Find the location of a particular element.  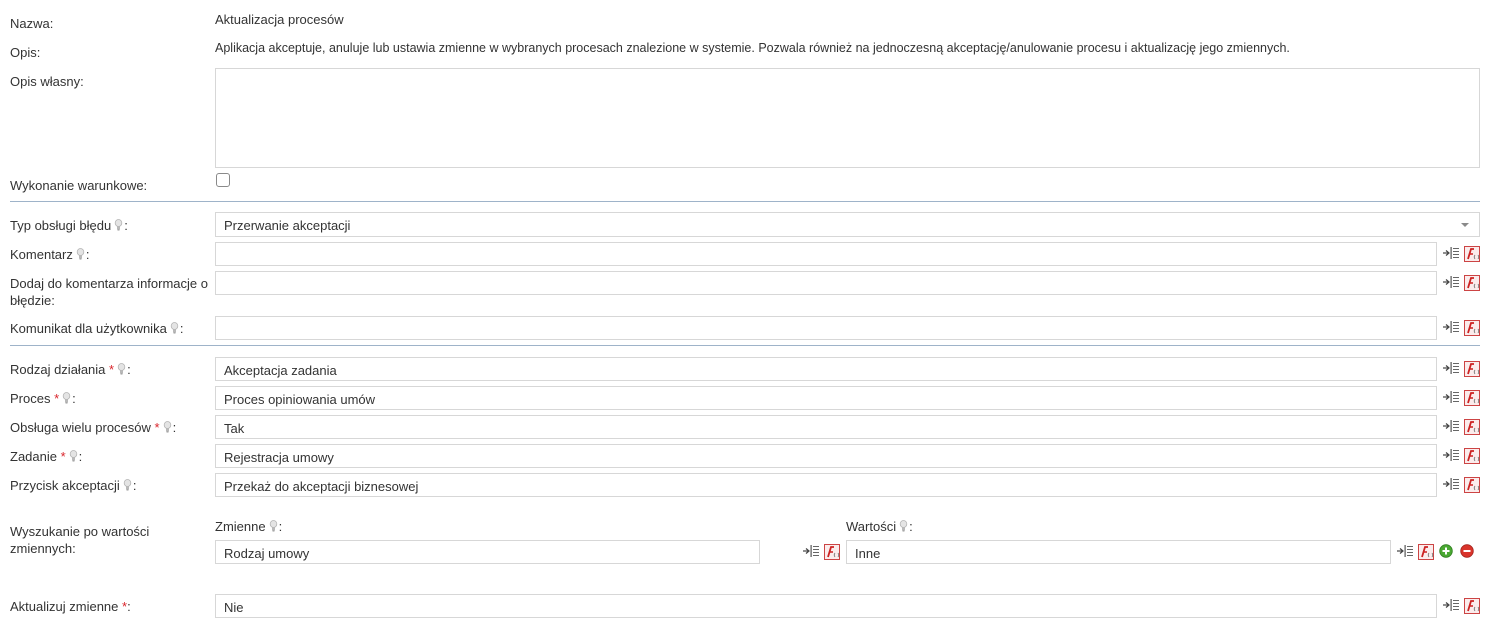

aktualizuj-actions is located at coordinates (1462, 606).